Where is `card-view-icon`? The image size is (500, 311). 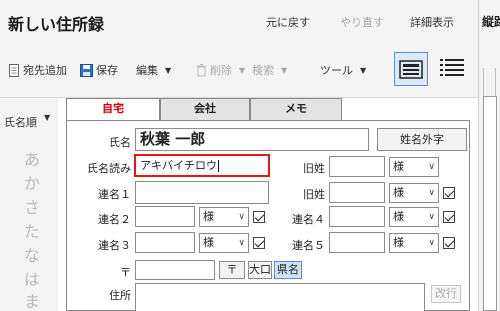 card-view-icon is located at coordinates (411, 69).